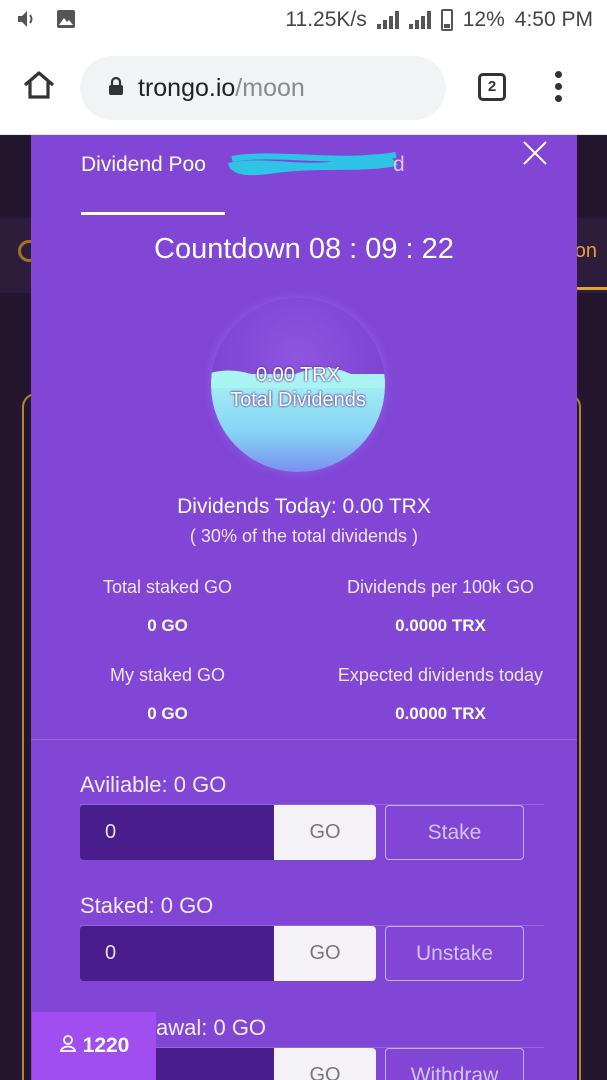 The height and width of the screenshot is (1080, 607). Describe the element at coordinates (325, 832) in the screenshot. I see `stake-unit: GO` at that location.